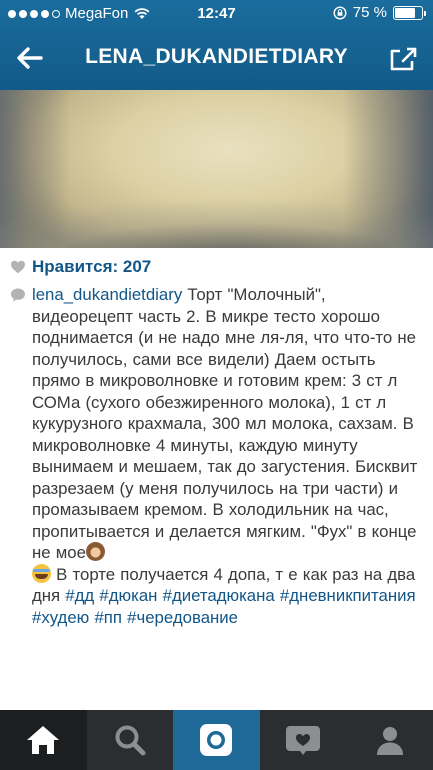  I want to click on see-no-evil-monkey-icon, so click(95, 551).